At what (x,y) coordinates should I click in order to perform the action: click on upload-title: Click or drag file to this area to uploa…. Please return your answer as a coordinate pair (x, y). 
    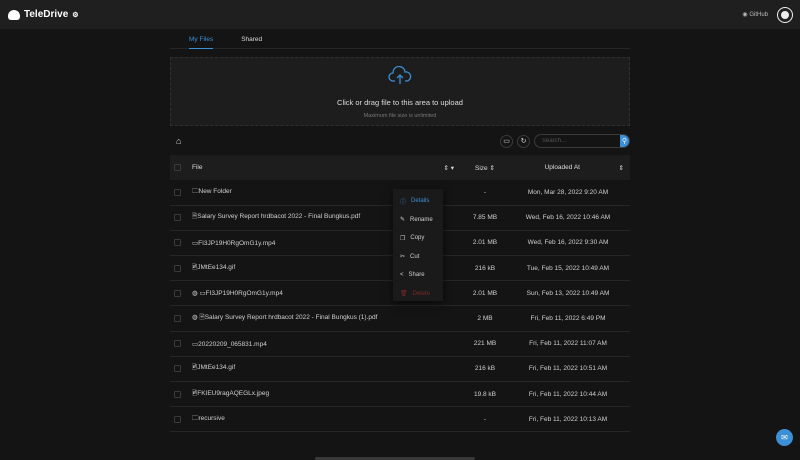
    Looking at the image, I should click on (400, 102).